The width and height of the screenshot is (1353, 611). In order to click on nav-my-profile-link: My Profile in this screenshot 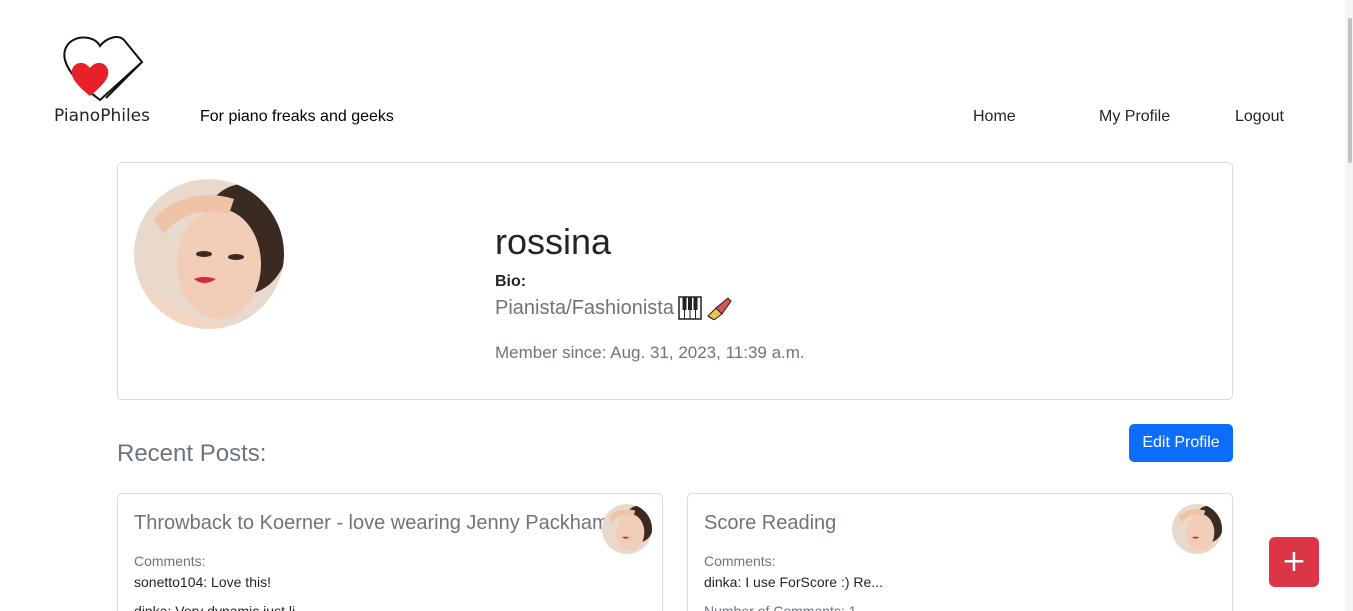, I will do `click(1134, 117)`.